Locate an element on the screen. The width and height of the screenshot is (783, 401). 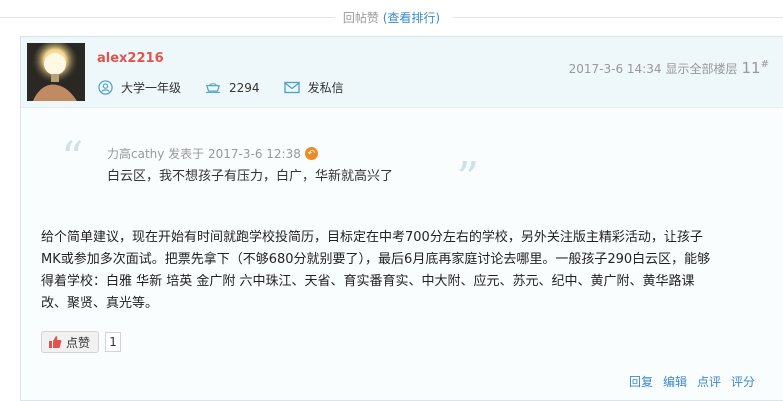
quote-text: 白云区，我不想孩子有压力，白广，华新就高兴了 is located at coordinates (250, 176).